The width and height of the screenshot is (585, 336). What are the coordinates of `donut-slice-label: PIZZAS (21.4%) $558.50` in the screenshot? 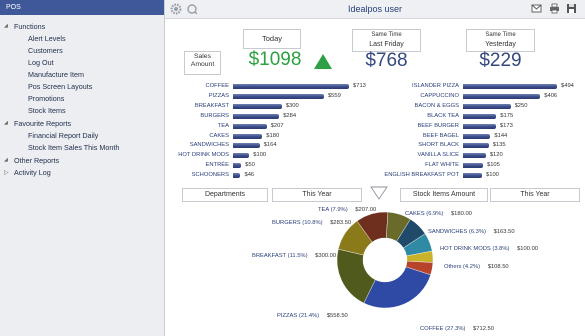 It's located at (312, 316).